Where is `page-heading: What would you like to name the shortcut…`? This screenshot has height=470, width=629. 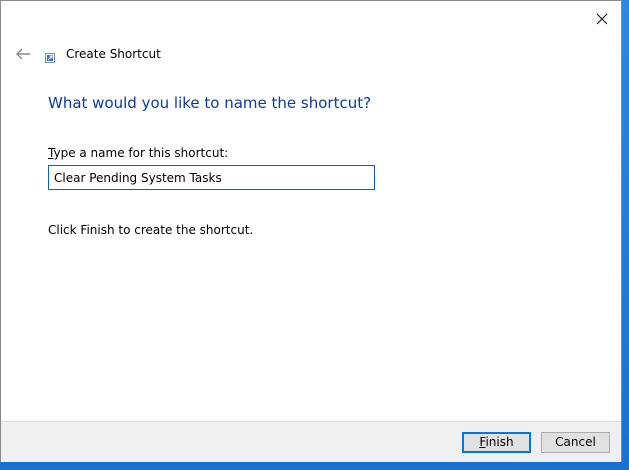
page-heading: What would you like to name the shortcut… is located at coordinates (210, 103).